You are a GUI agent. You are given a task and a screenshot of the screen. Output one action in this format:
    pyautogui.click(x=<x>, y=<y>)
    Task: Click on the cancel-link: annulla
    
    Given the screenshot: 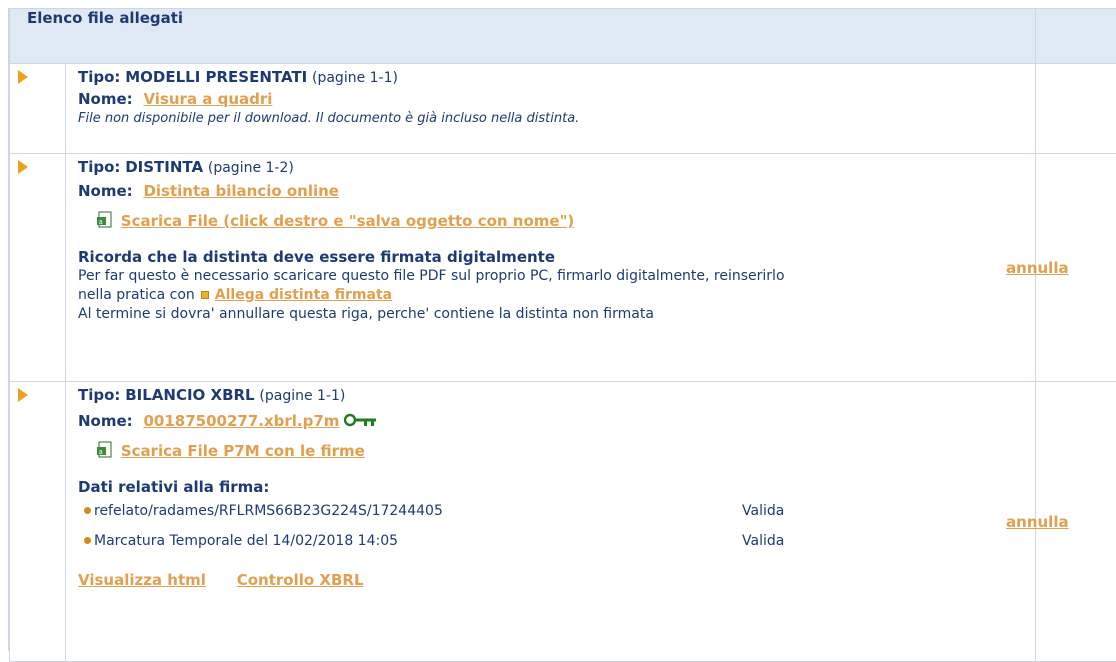 What is the action you would take?
    pyautogui.click(x=1061, y=268)
    